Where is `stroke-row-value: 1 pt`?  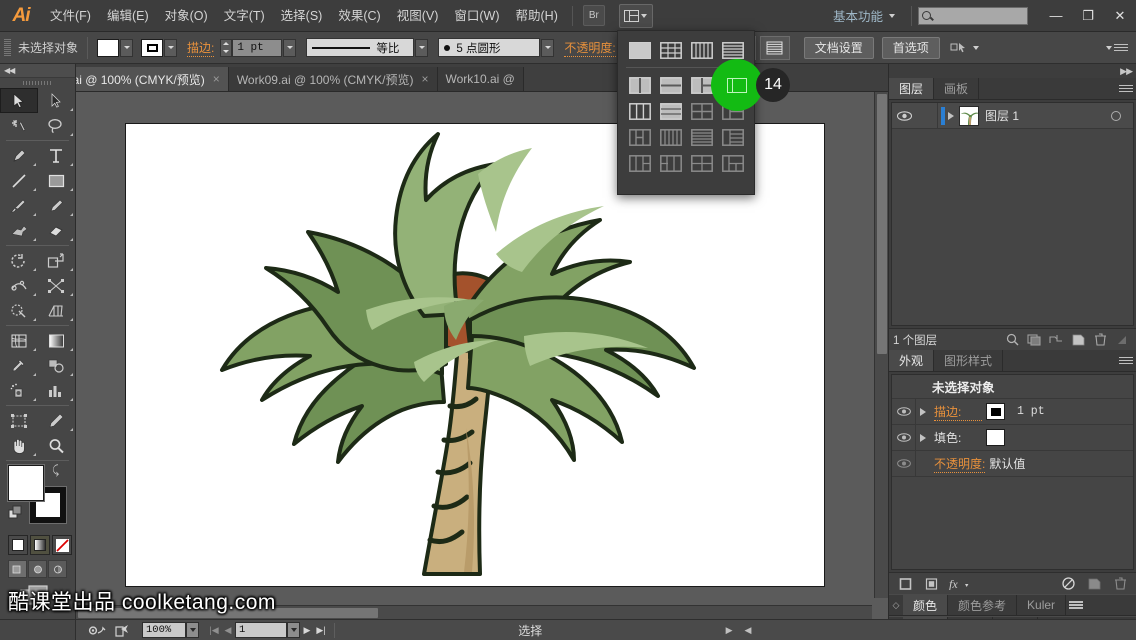 stroke-row-value: 1 pt is located at coordinates (1031, 411).